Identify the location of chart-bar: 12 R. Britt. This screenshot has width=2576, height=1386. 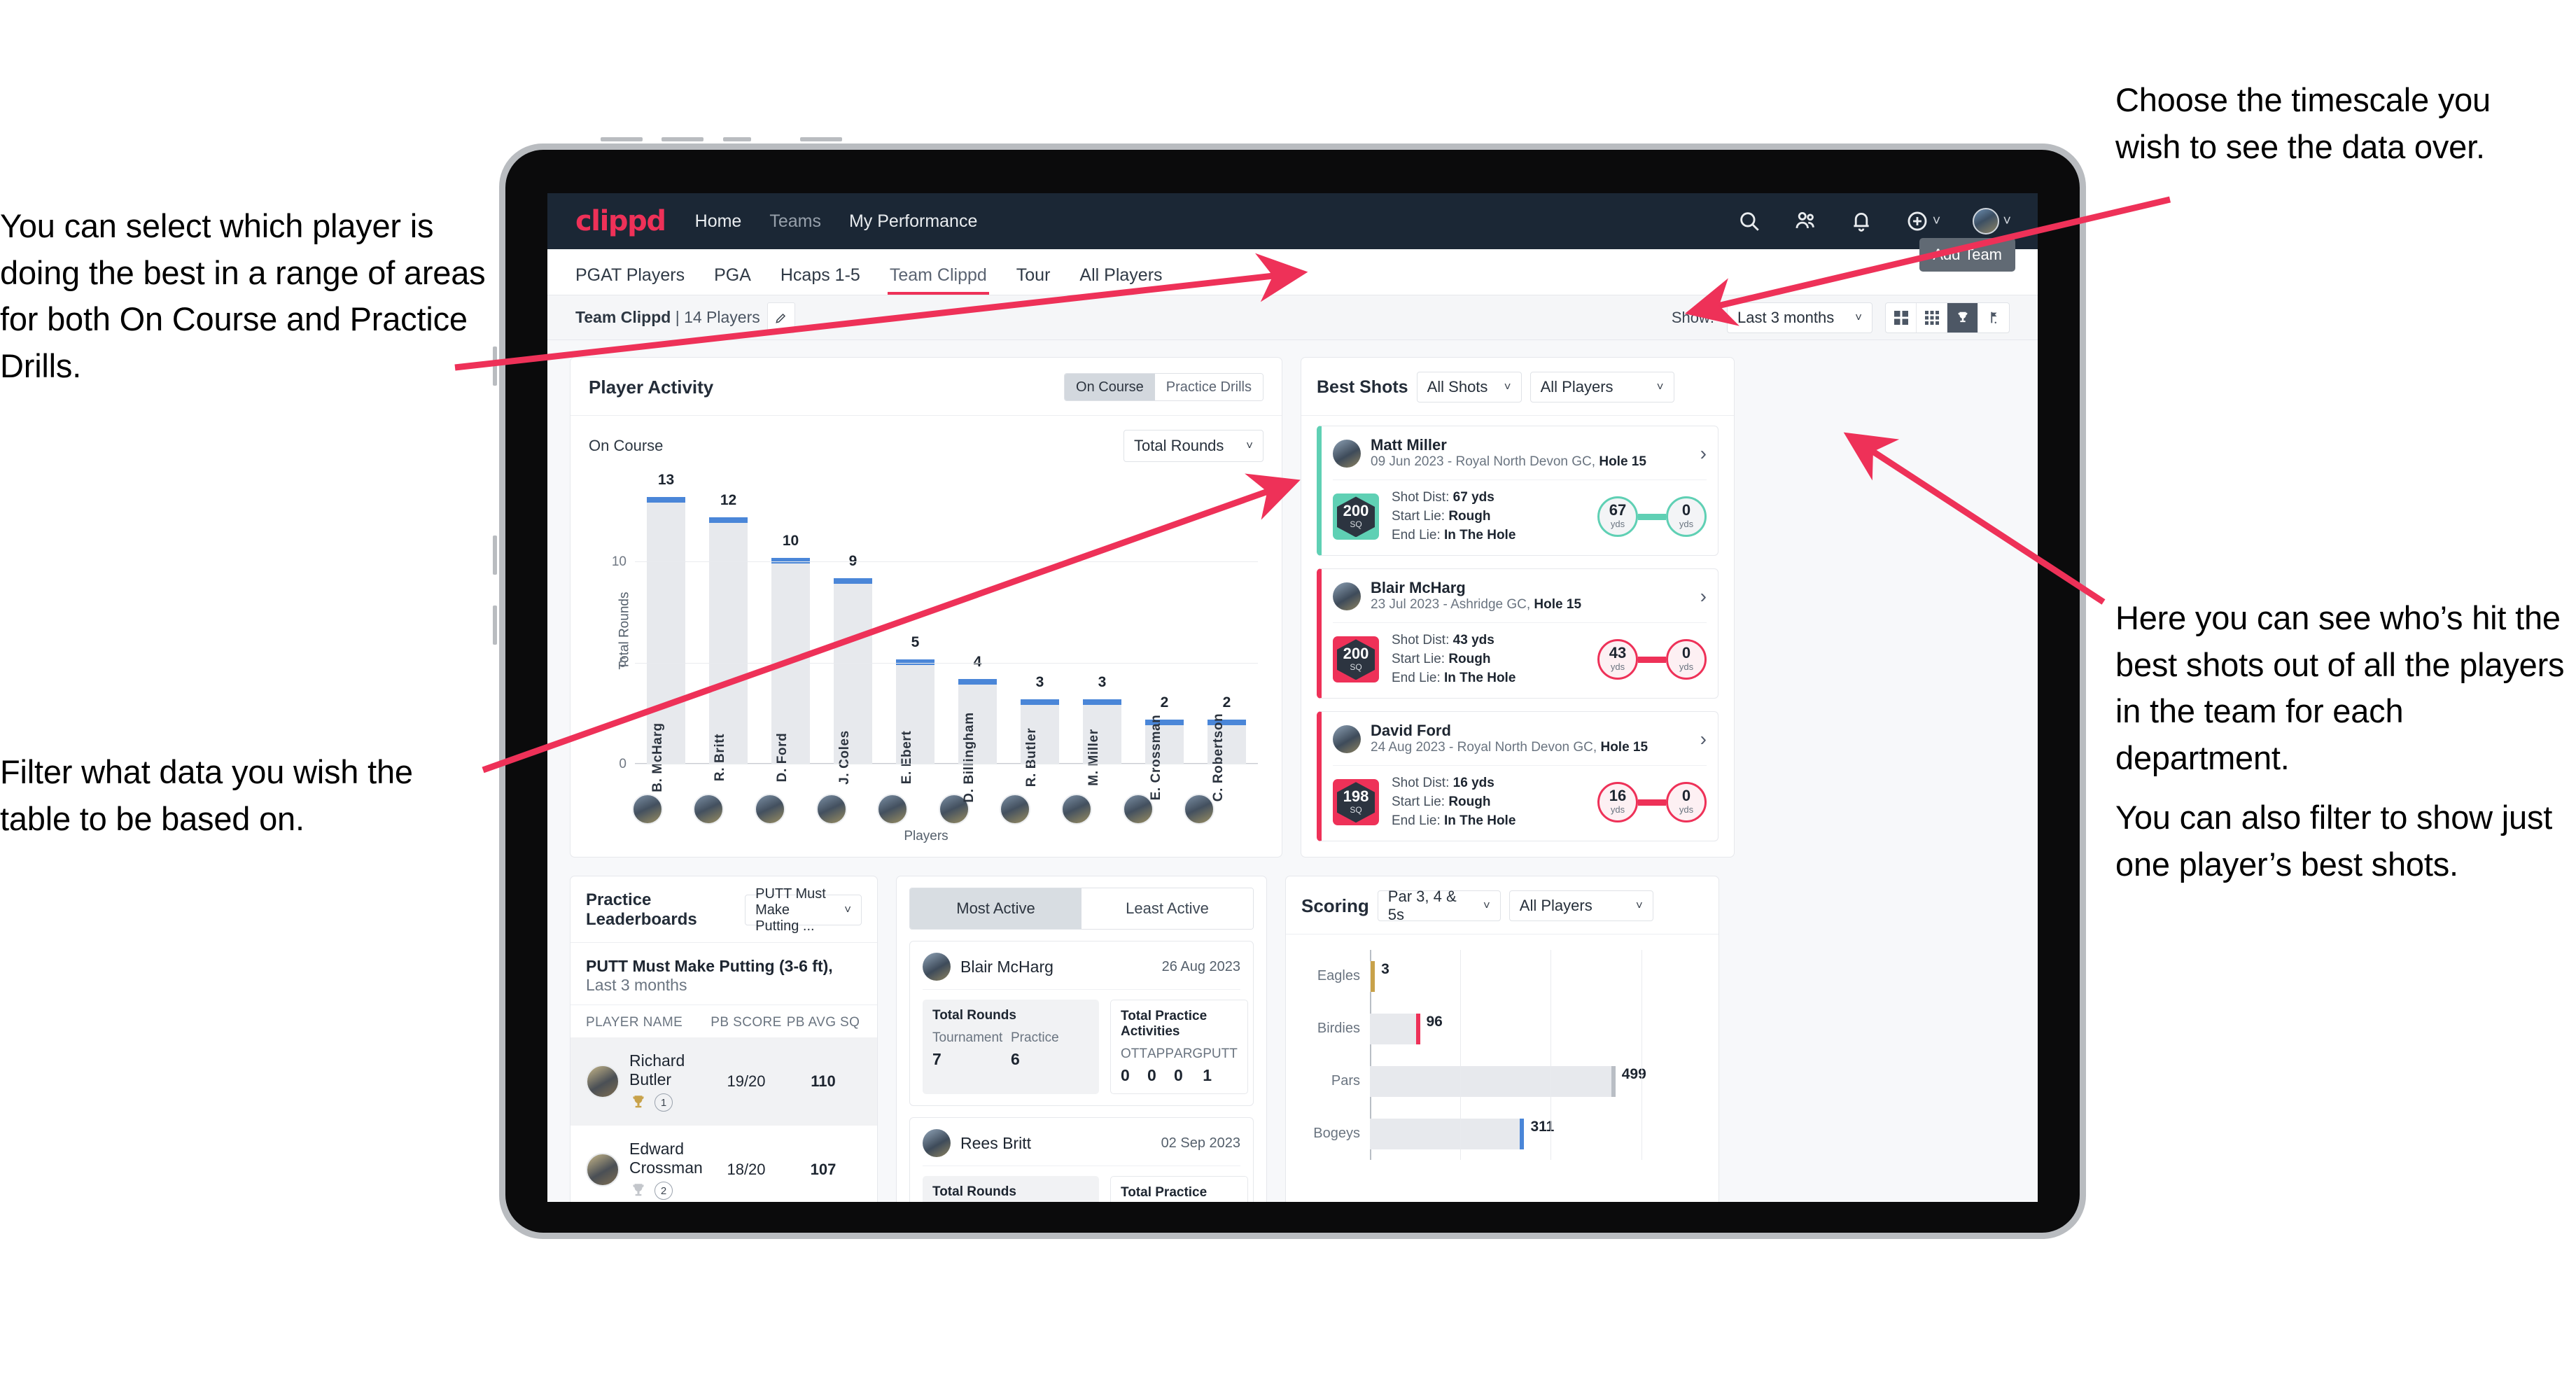
(728, 636).